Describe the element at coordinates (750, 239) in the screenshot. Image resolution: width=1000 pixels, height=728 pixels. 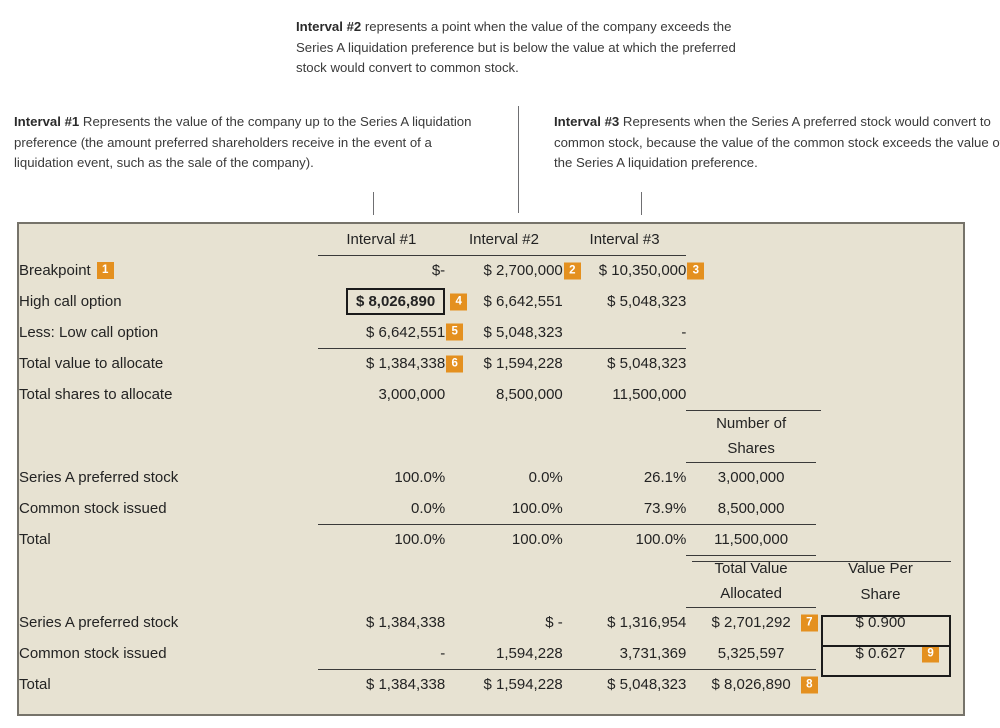
I see `header-spacer-shares` at that location.